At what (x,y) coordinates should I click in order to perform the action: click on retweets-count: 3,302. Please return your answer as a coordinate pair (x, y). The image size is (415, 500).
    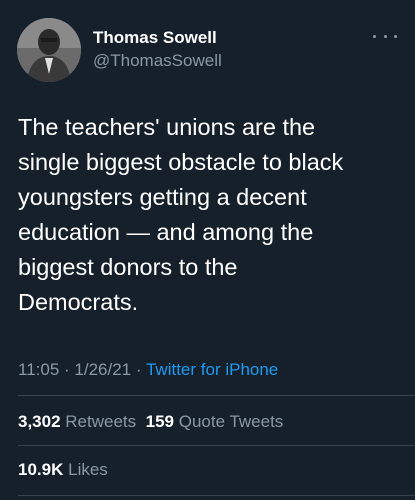
    Looking at the image, I should click on (39, 421).